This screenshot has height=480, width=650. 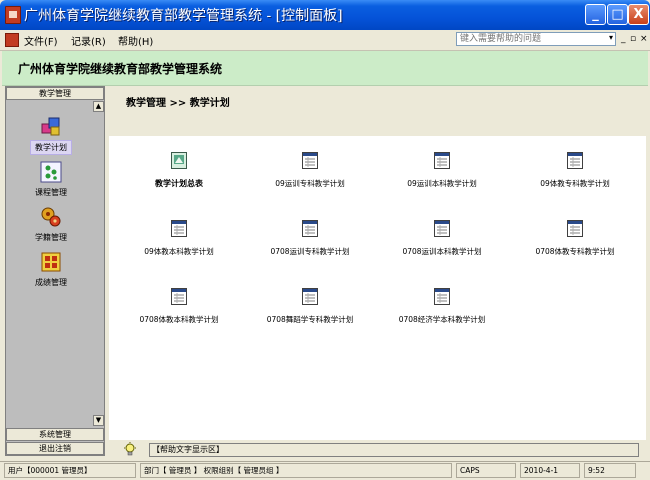 What do you see at coordinates (55, 448) in the screenshot?
I see `nav-group-logout: 退出注销` at bounding box center [55, 448].